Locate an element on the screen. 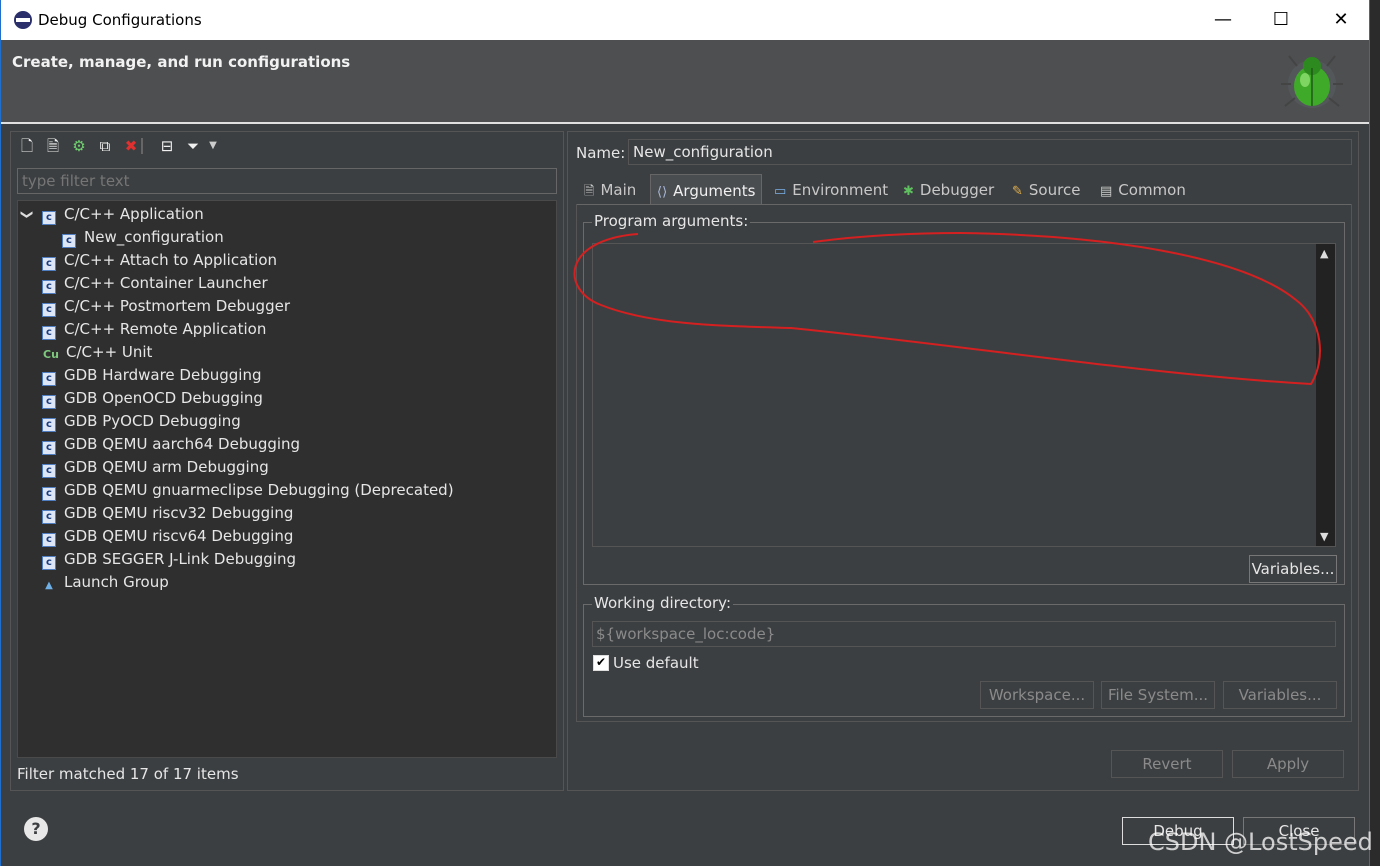 The height and width of the screenshot is (866, 1380). toolbar-separator is located at coordinates (142, 146).